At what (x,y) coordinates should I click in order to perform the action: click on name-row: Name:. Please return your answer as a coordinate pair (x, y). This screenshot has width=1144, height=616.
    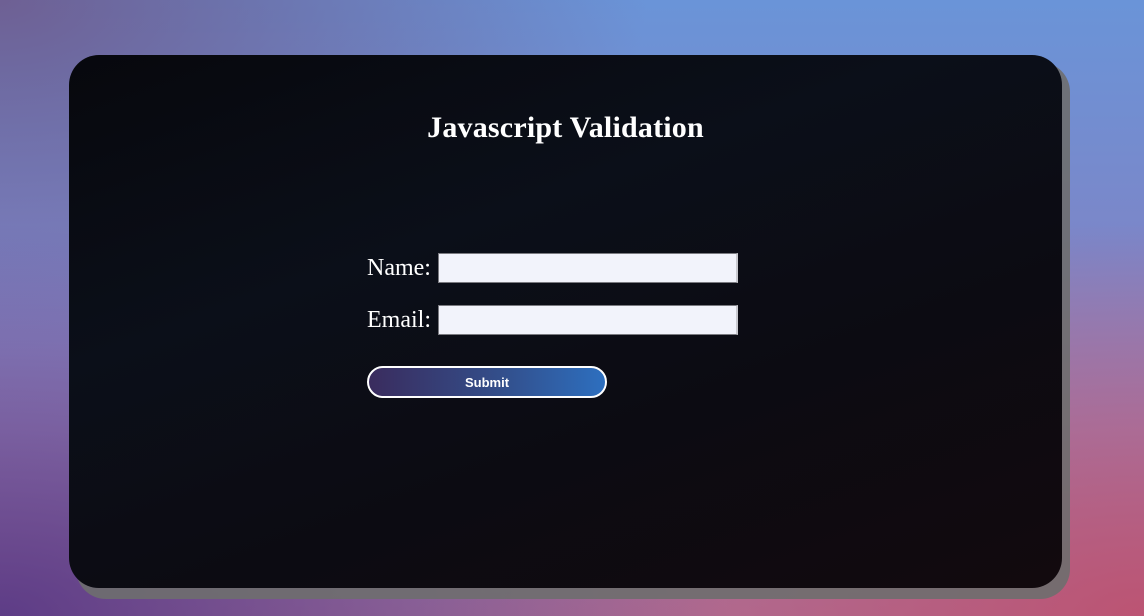
    Looking at the image, I should click on (552, 268).